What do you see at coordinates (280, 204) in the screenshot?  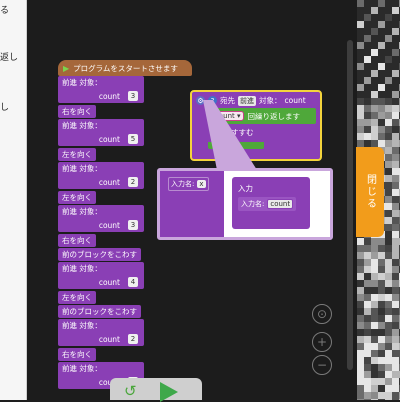 I see `mutator-container-input-value: count` at bounding box center [280, 204].